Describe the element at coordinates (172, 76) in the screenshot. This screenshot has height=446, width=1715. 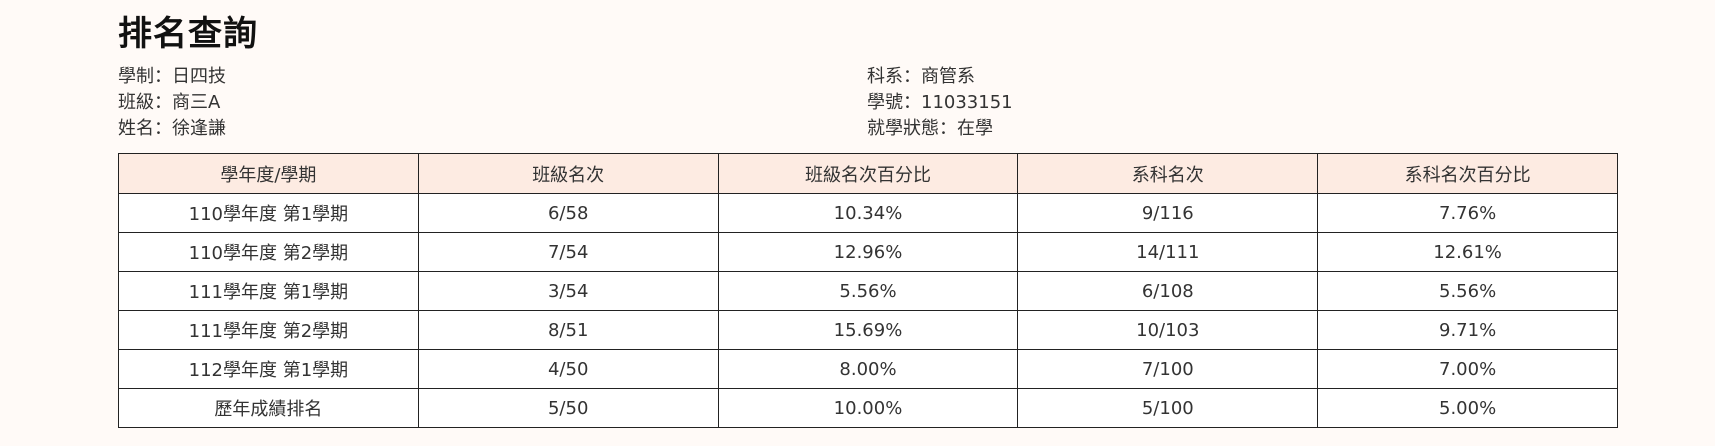
I see `education-system: 學制：日四技` at that location.